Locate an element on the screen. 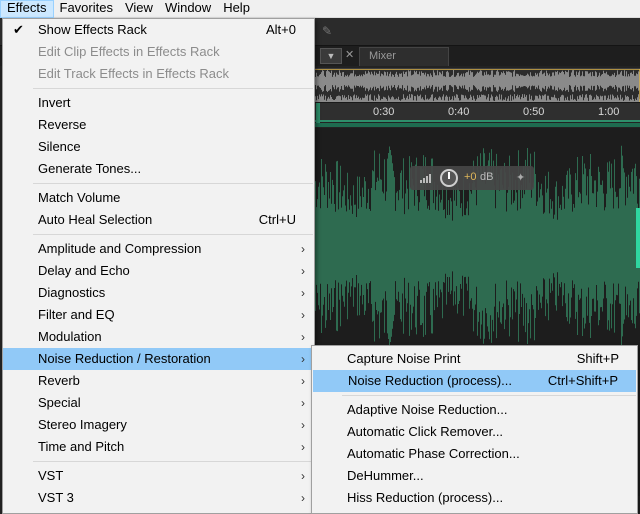 The width and height of the screenshot is (640, 514). pencil-icon: ✎ is located at coordinates (329, 31).